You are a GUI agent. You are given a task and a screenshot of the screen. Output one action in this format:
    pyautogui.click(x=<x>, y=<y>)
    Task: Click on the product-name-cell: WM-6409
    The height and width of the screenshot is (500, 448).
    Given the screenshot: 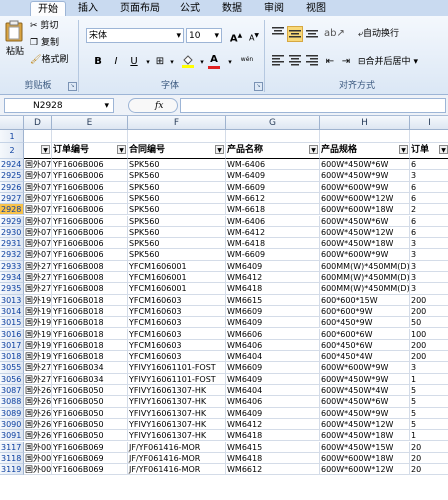 What is the action you would take?
    pyautogui.click(x=273, y=176)
    